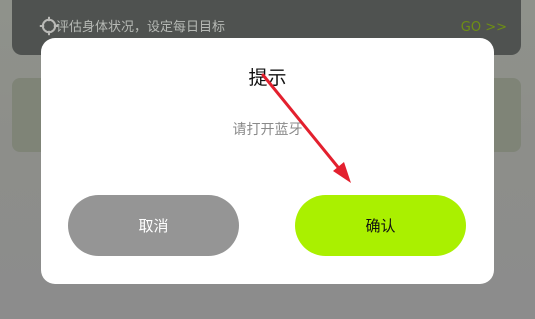 This screenshot has width=535, height=319. Describe the element at coordinates (141, 27) in the screenshot. I see `goal-banner-text: 评估身体状况，设定每日目标` at that location.